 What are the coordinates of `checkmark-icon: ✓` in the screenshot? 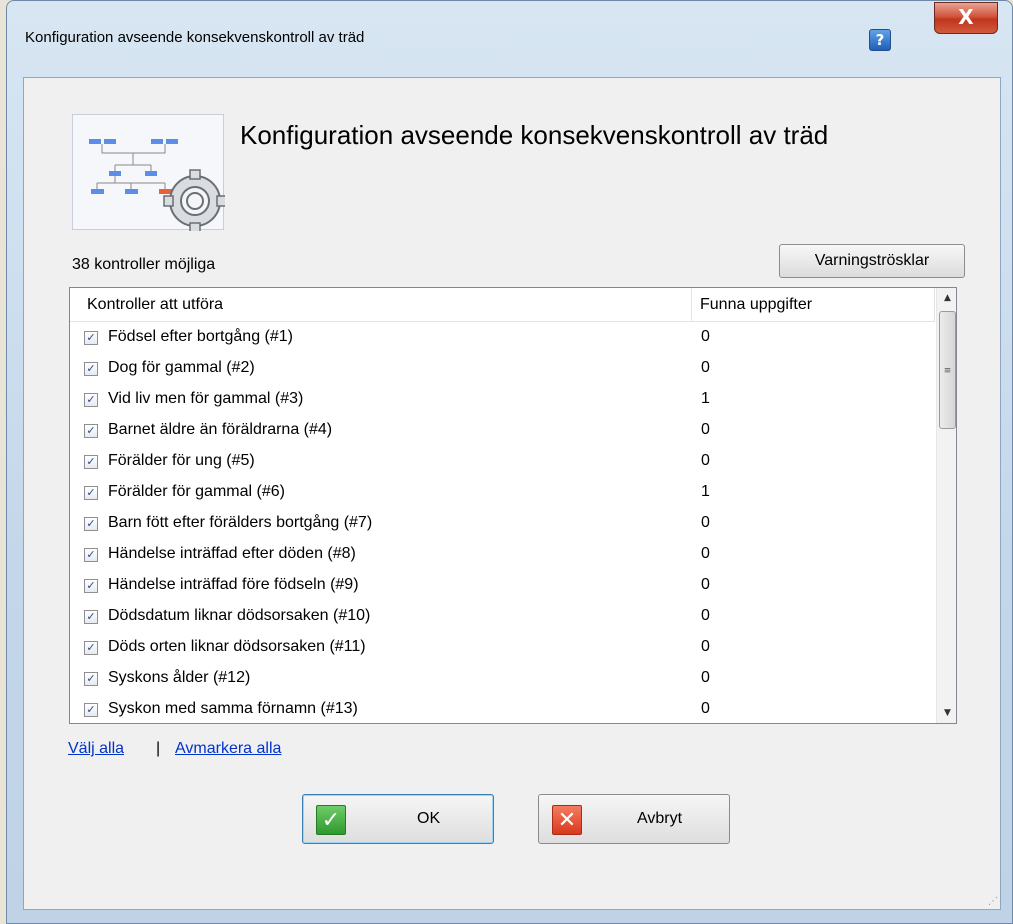 It's located at (331, 820).